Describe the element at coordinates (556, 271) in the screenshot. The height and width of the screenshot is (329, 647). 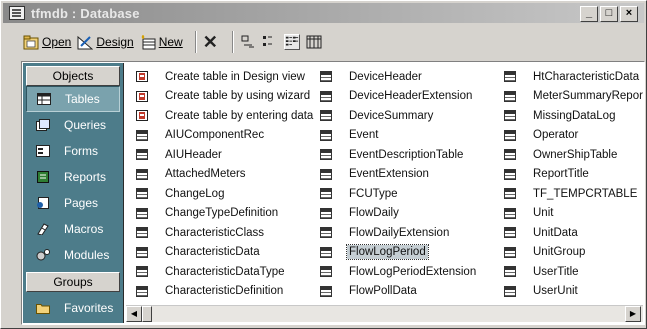
I see `list-item-label: UserTitle` at that location.